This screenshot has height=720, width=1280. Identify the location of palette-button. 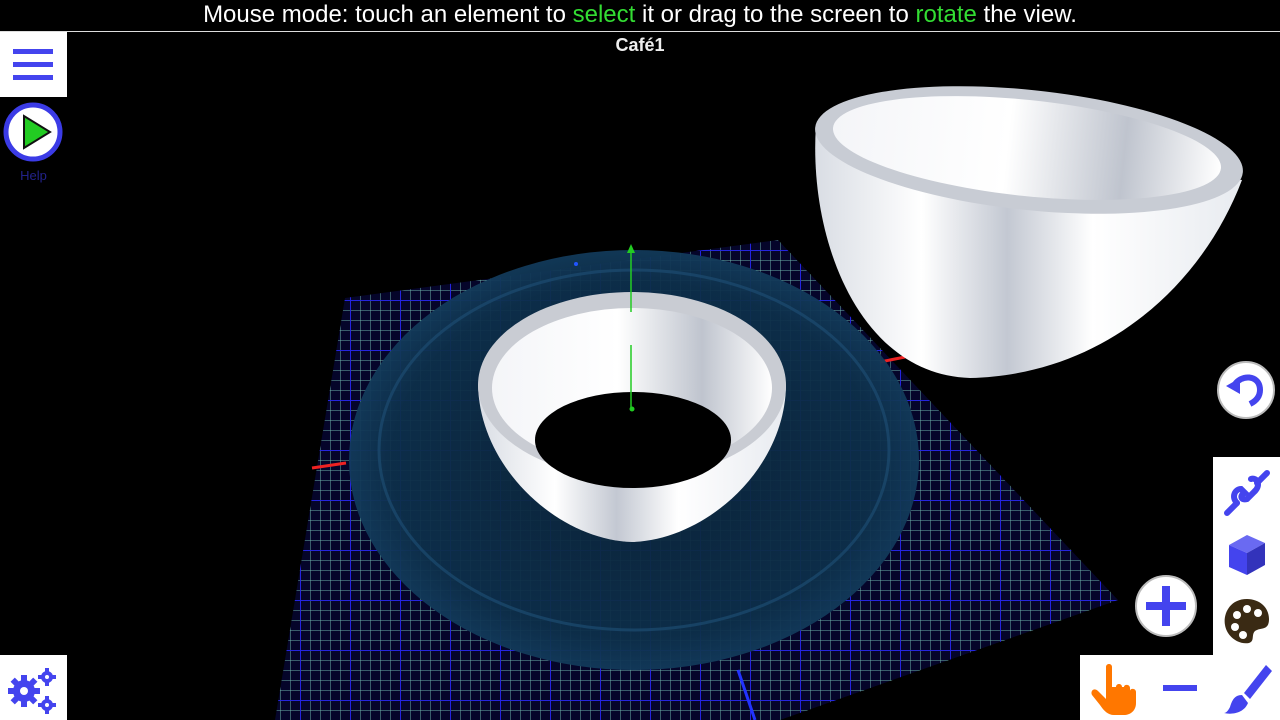
(1246, 621).